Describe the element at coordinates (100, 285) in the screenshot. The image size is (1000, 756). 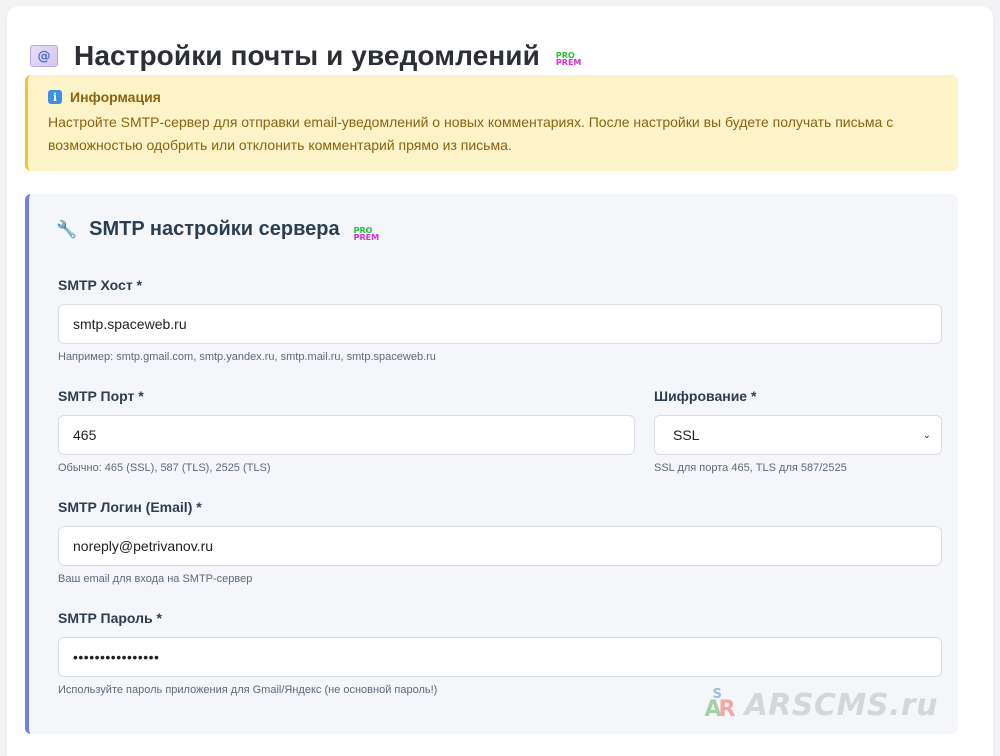
I see `smtp-host-label: SMTP Хост *` at that location.